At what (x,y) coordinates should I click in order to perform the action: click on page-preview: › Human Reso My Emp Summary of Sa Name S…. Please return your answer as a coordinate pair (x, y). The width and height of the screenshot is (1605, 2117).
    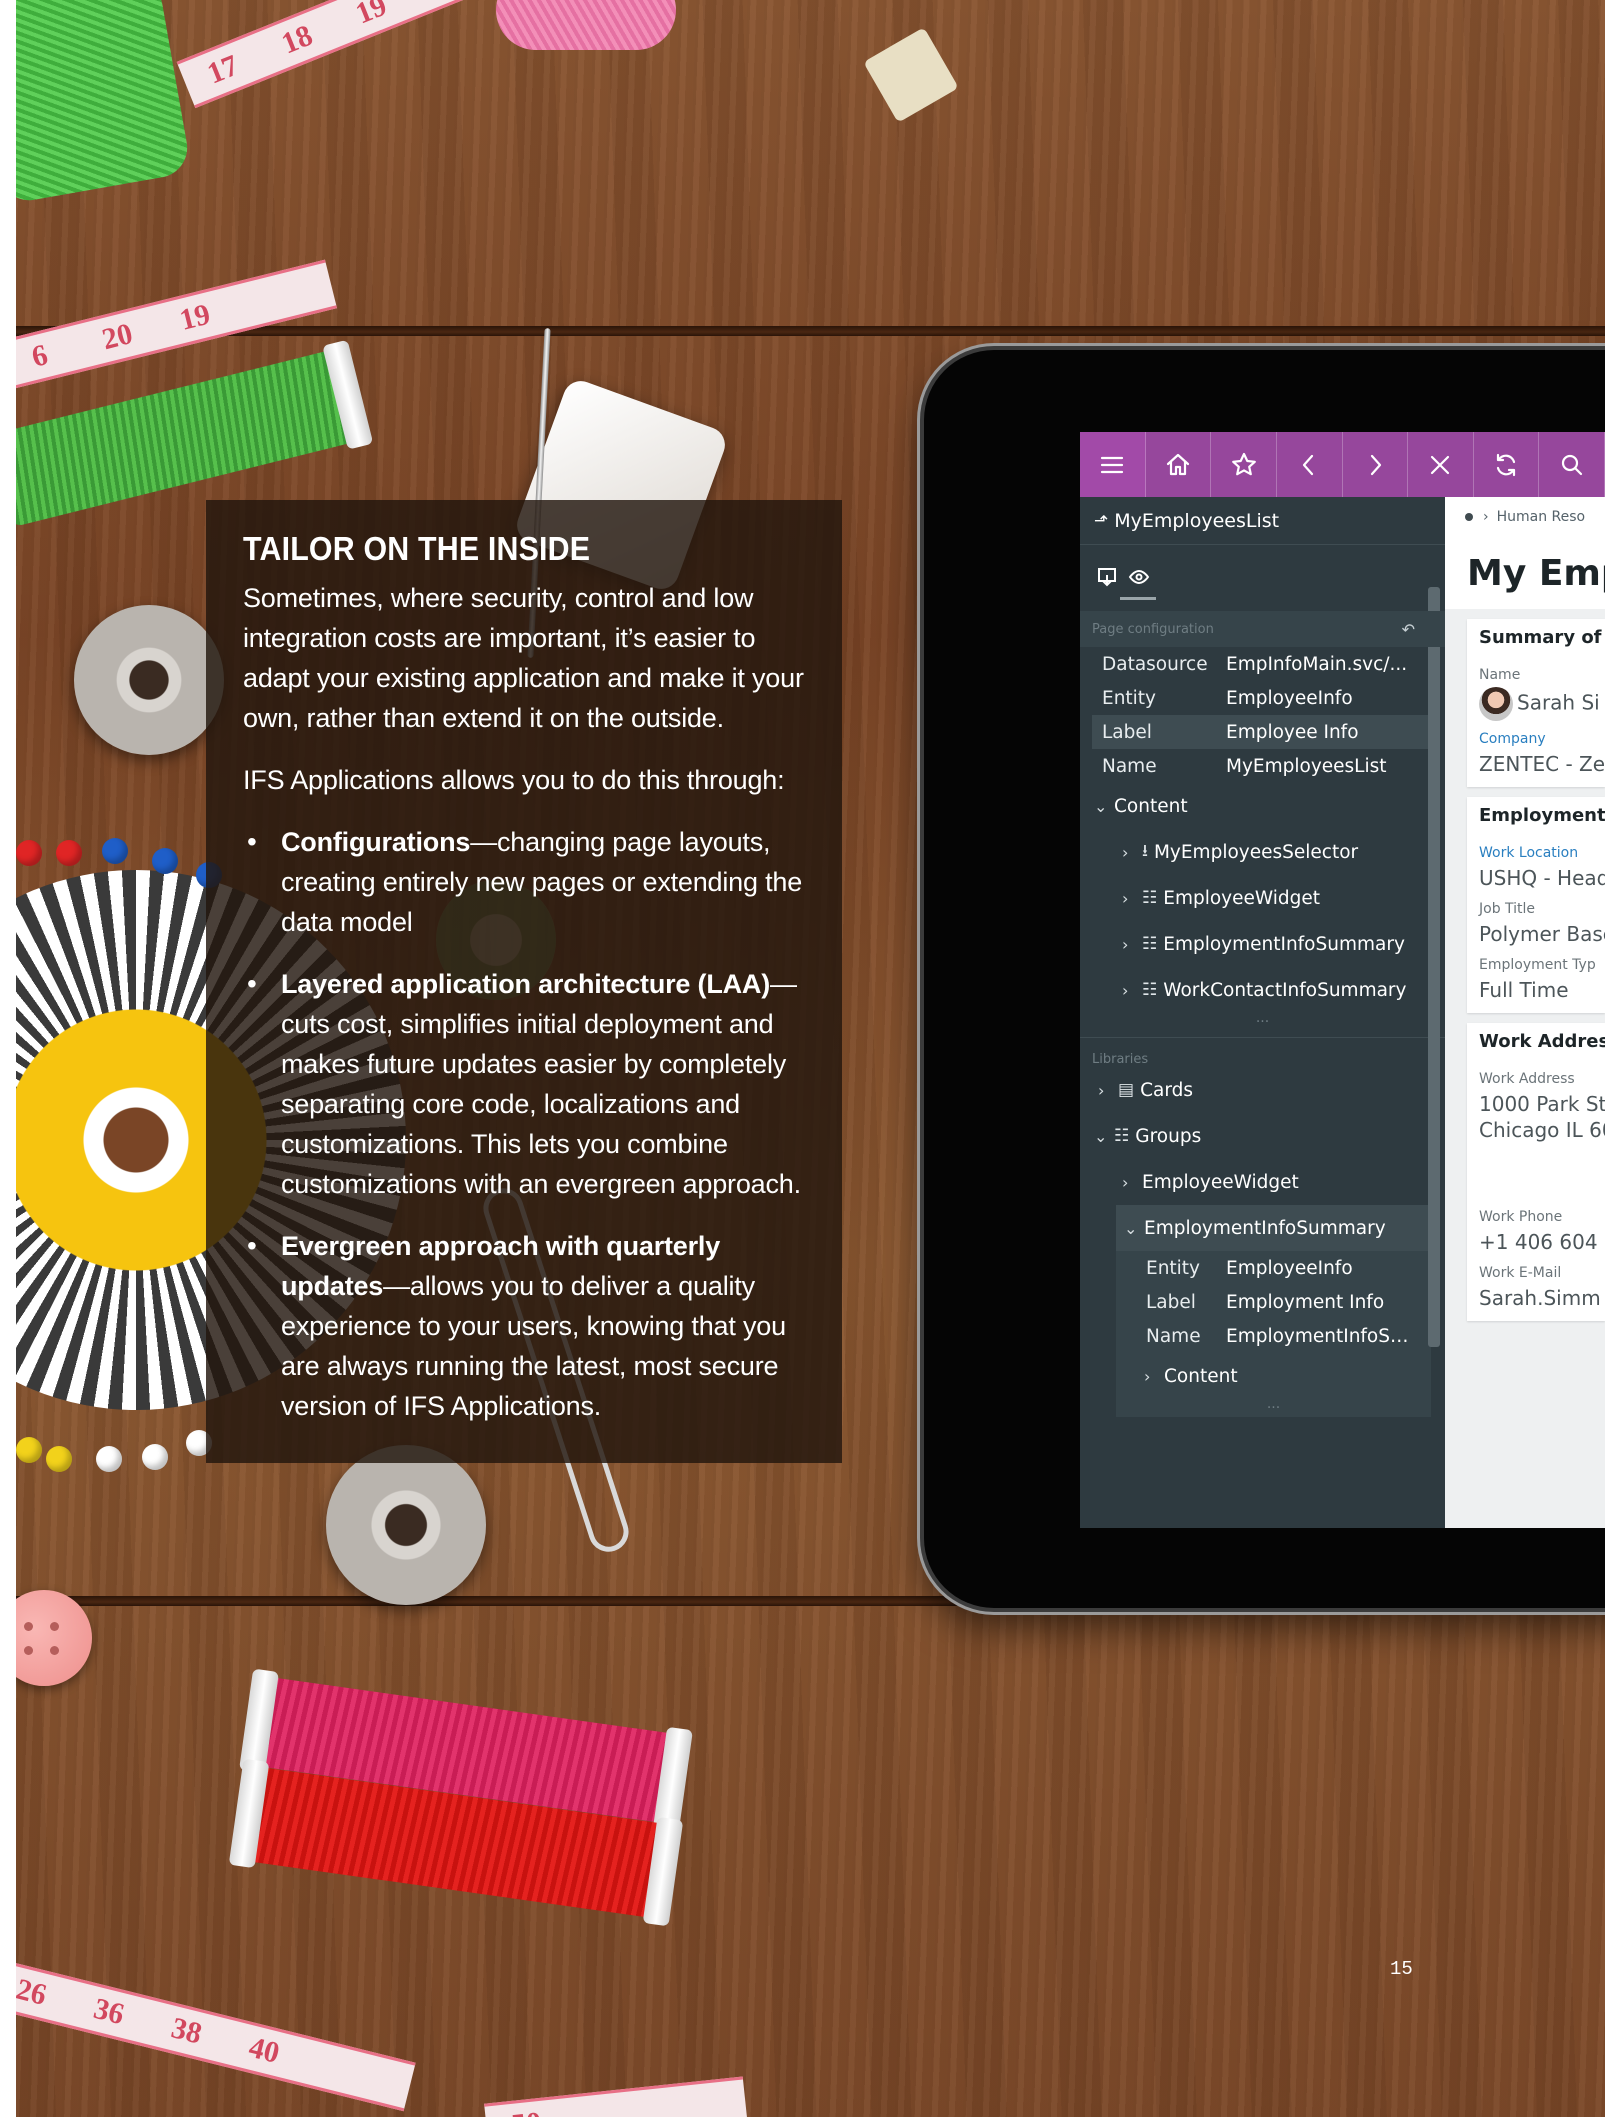
    Looking at the image, I should click on (1525, 1012).